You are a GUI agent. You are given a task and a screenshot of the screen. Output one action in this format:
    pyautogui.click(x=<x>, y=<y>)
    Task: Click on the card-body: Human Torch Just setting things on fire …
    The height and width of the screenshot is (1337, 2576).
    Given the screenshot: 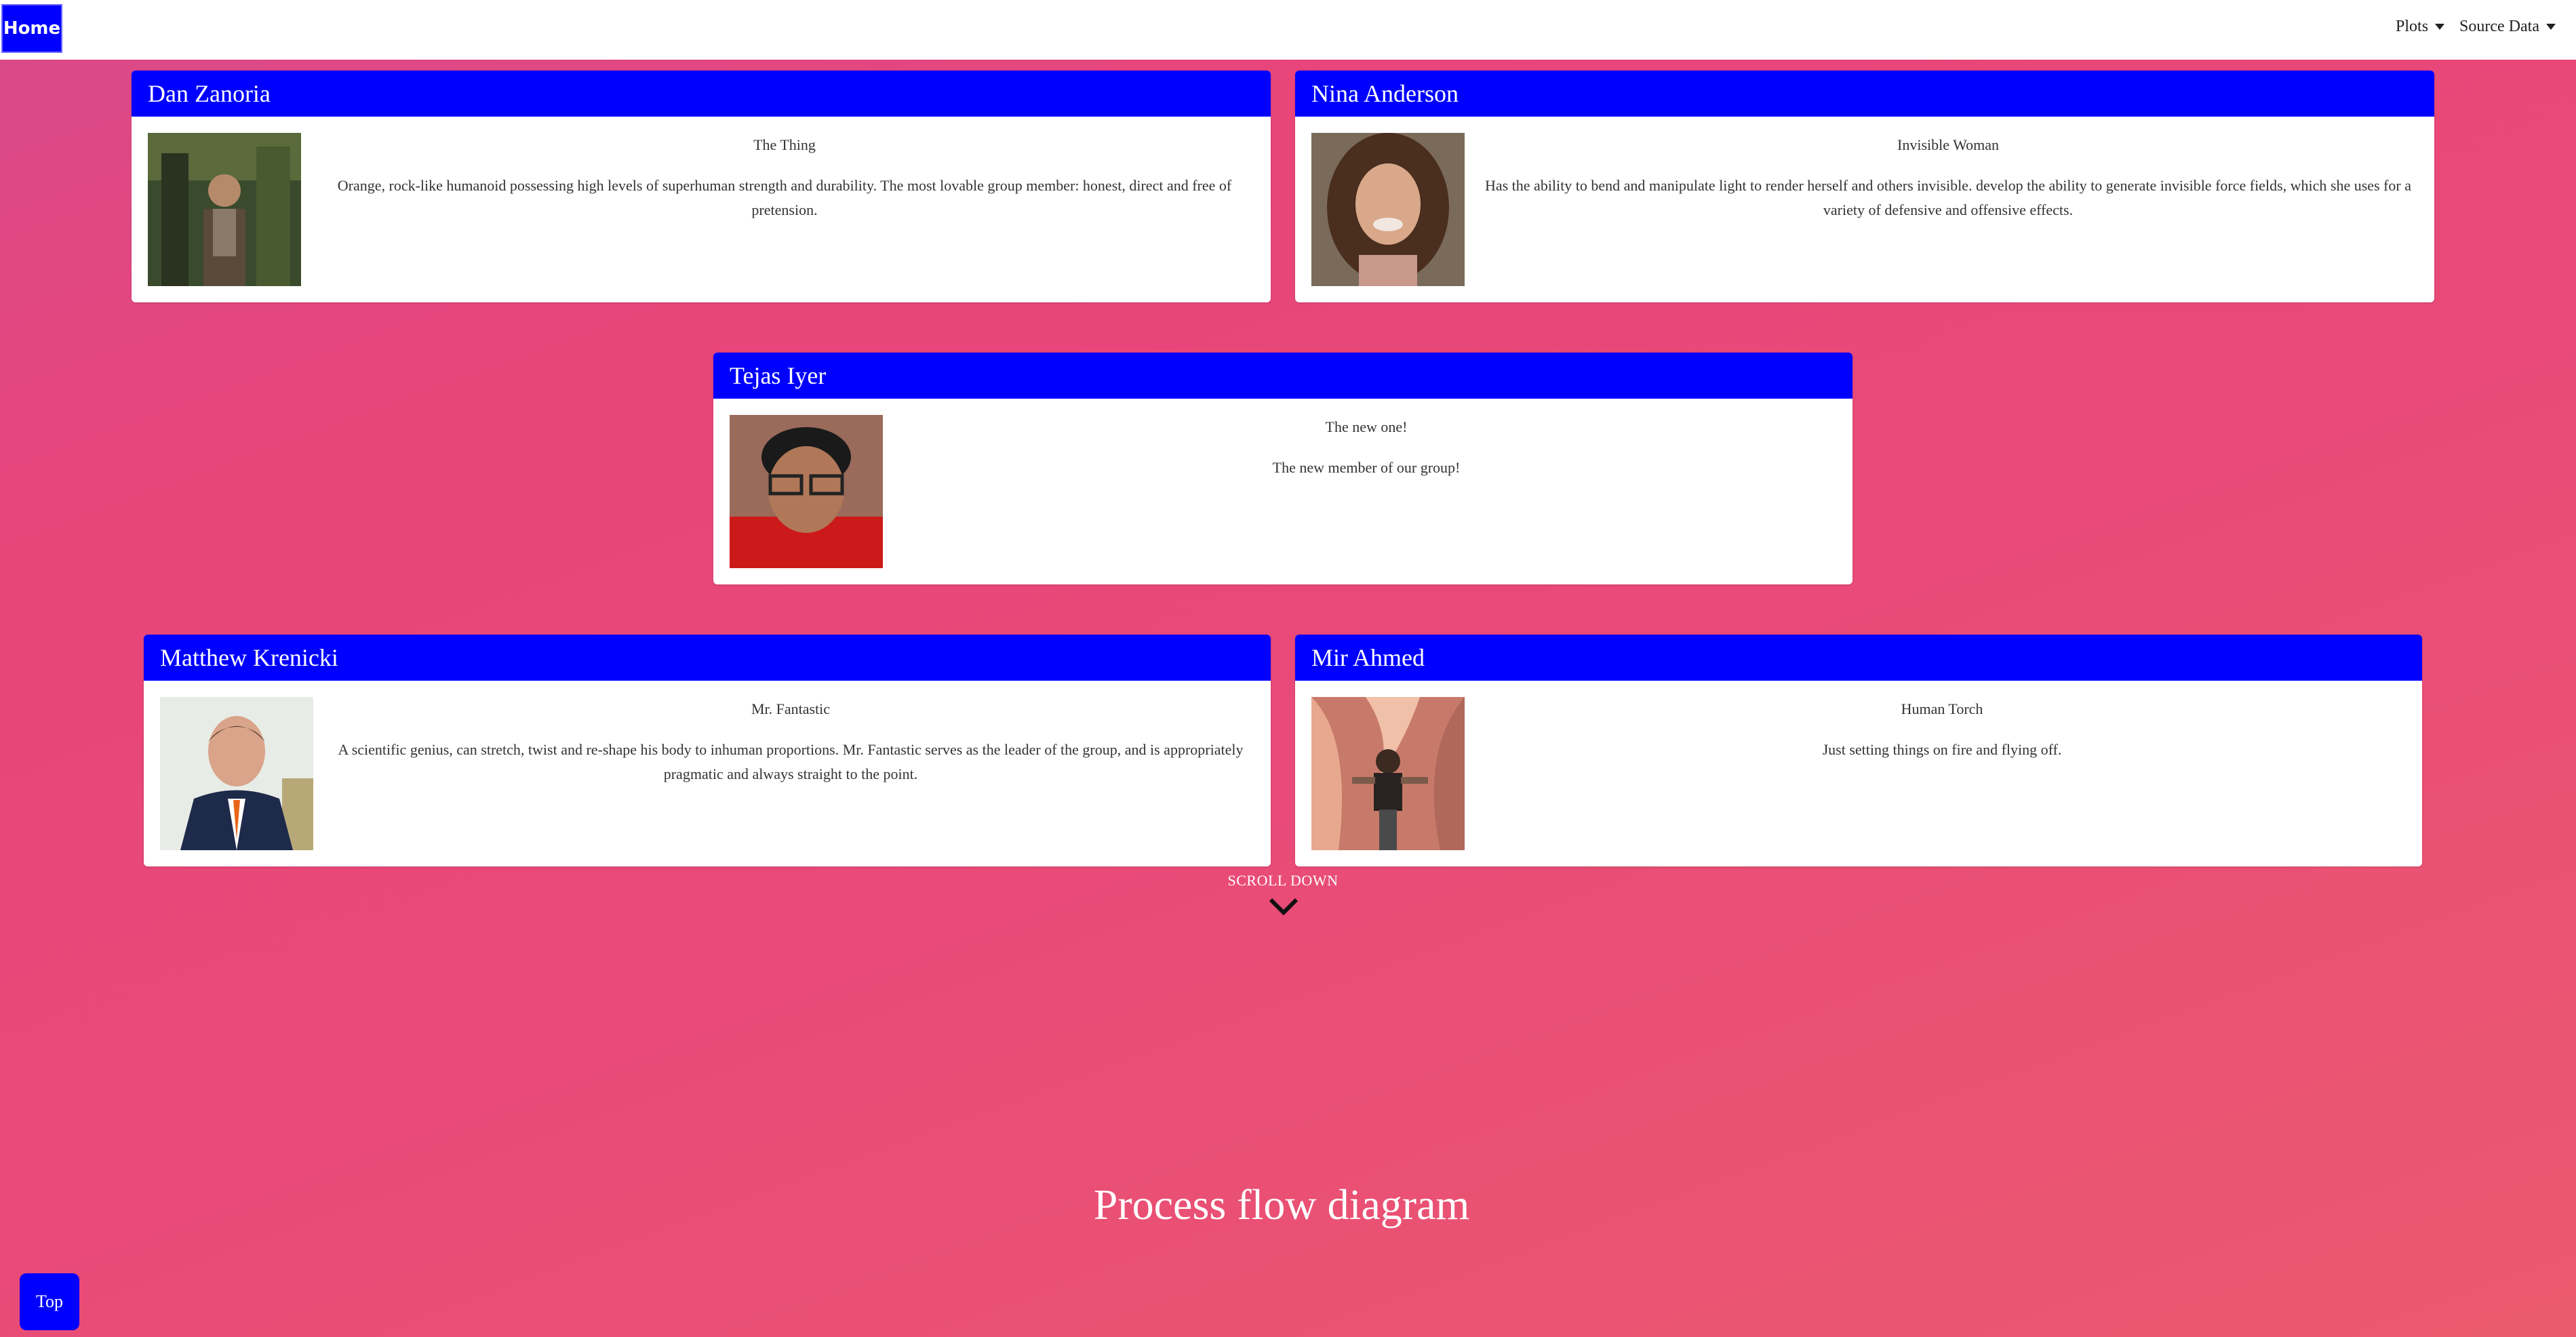 What is the action you would take?
    pyautogui.click(x=1858, y=773)
    